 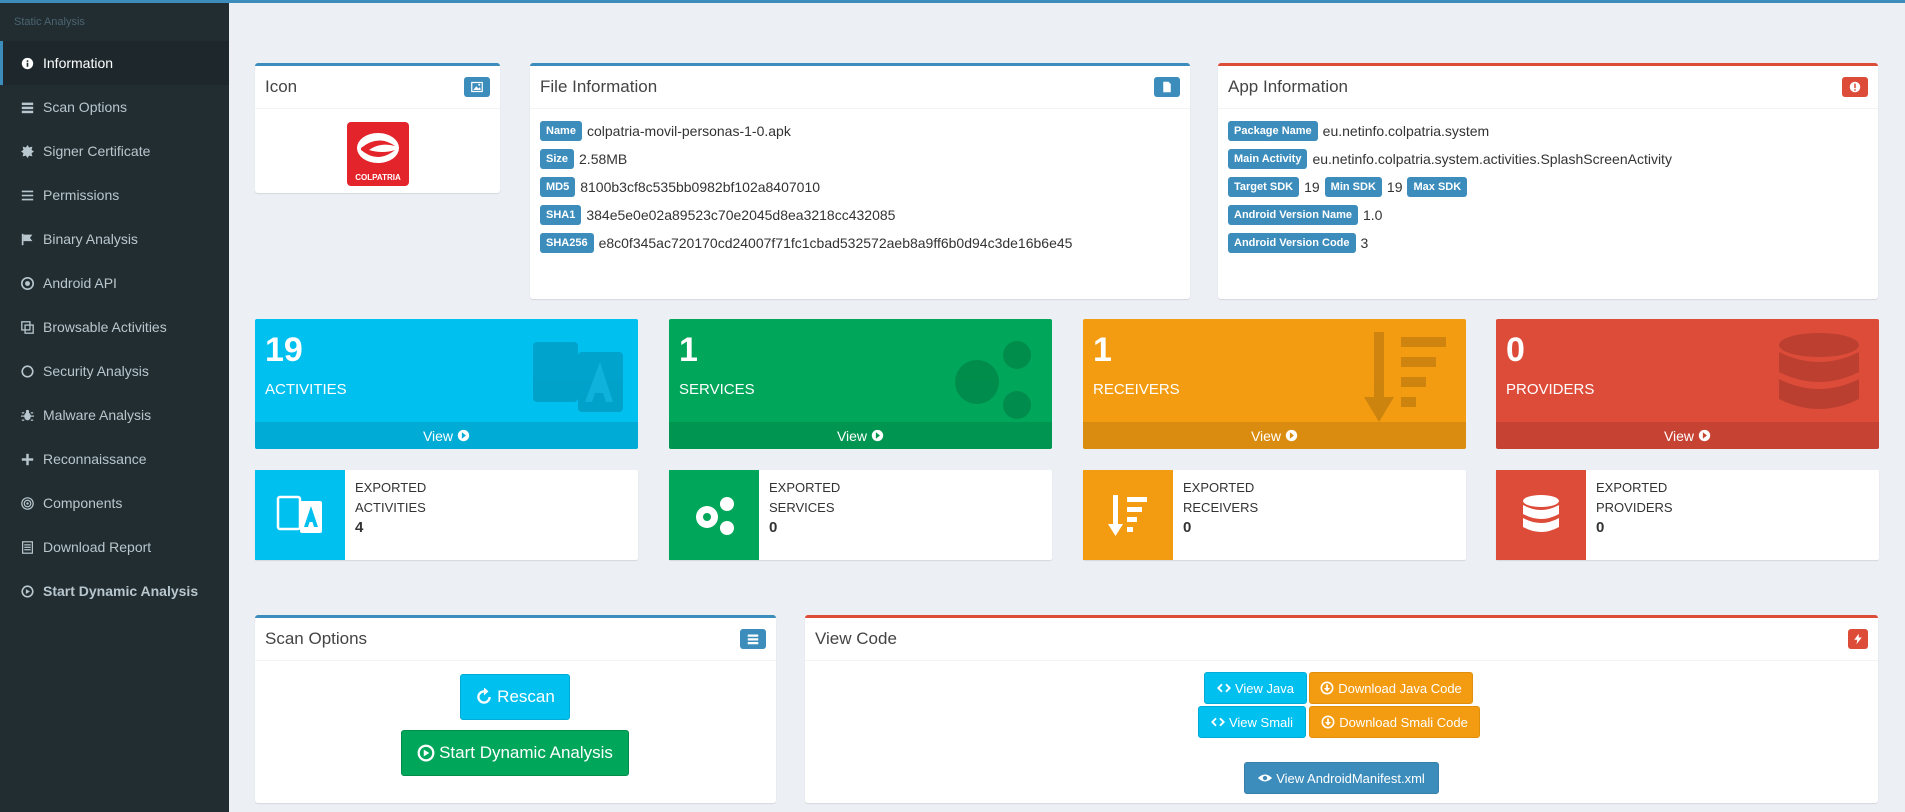 What do you see at coordinates (1067, 1) in the screenshot?
I see `top-accent-bar` at bounding box center [1067, 1].